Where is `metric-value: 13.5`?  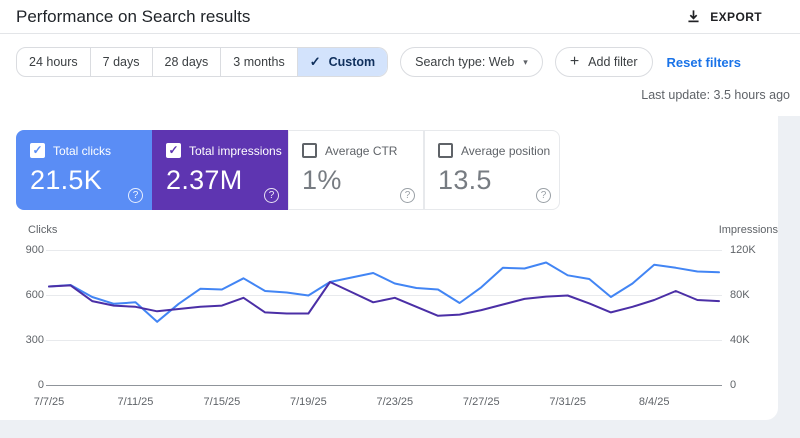
metric-value: 13.5 is located at coordinates (465, 180).